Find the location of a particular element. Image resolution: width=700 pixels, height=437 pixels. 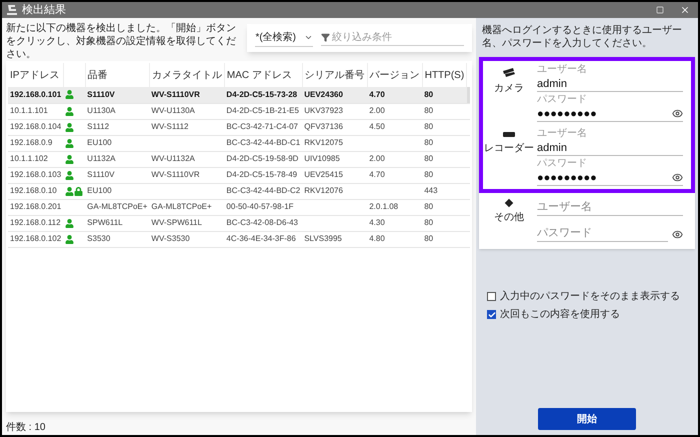

table-cell: WV-U1132A is located at coordinates (186, 159).